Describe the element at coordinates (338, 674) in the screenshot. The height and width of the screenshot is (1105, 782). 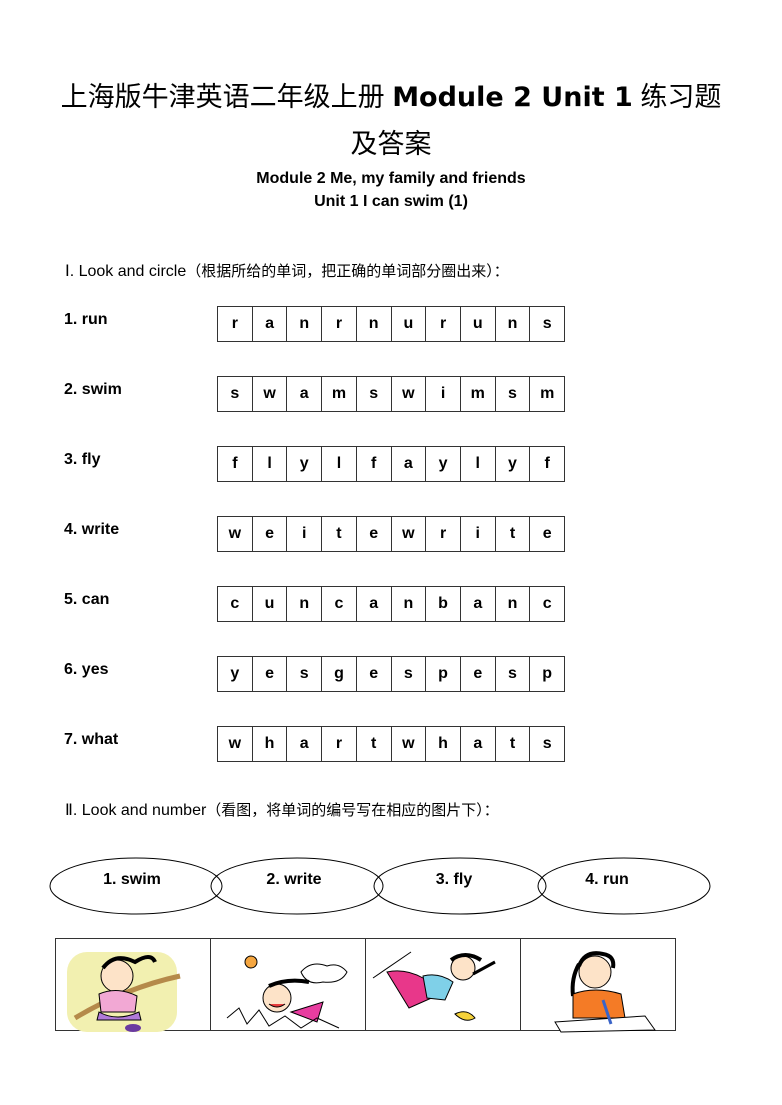
I see `letter-cell: g` at that location.